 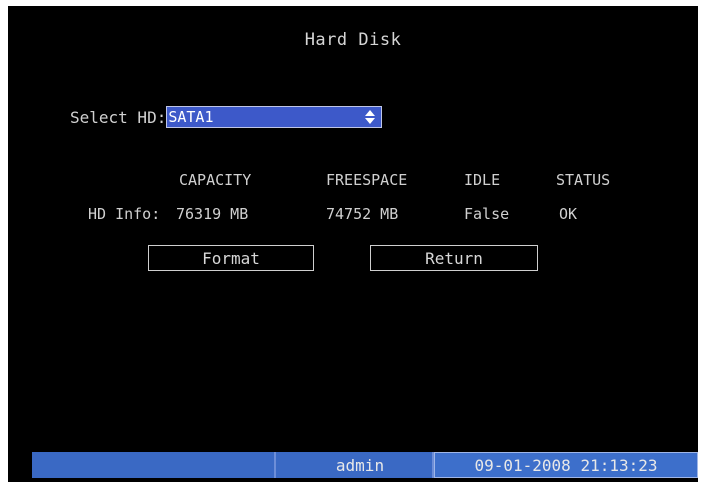 I want to click on status-bar-blank-segment, so click(x=154, y=465).